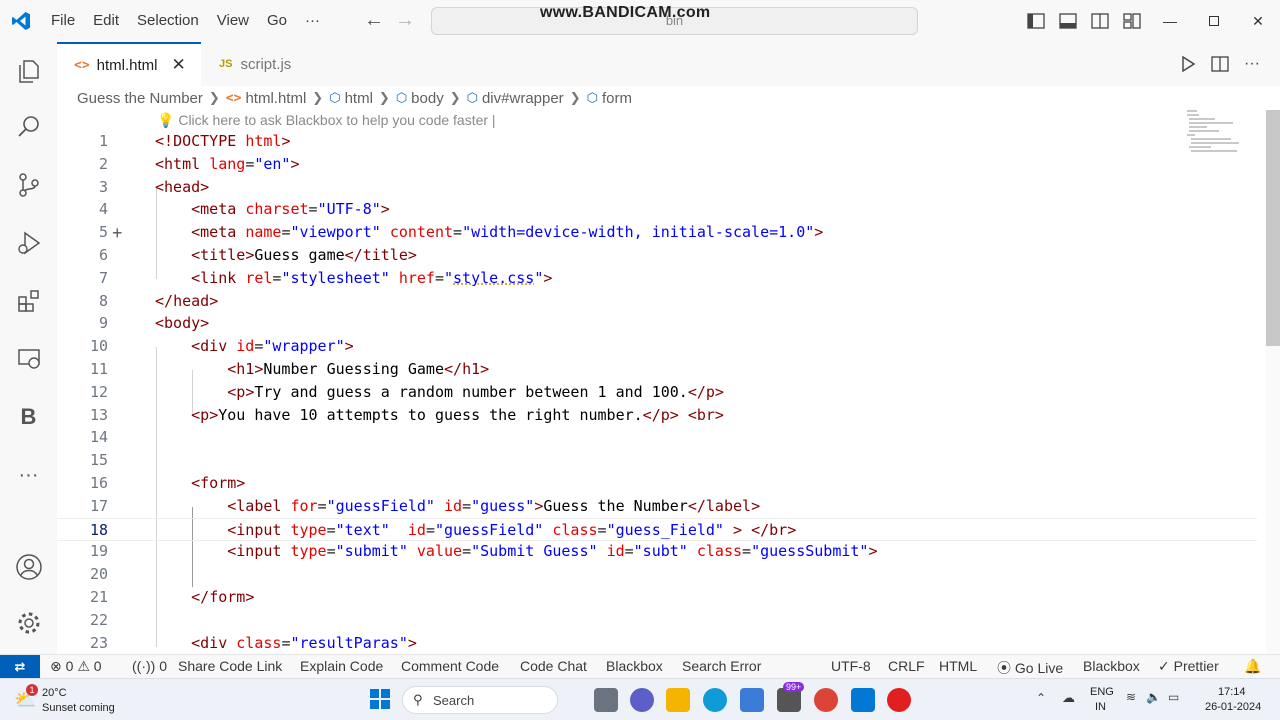  I want to click on code-text: <div id="wrapper">, so click(254, 346).